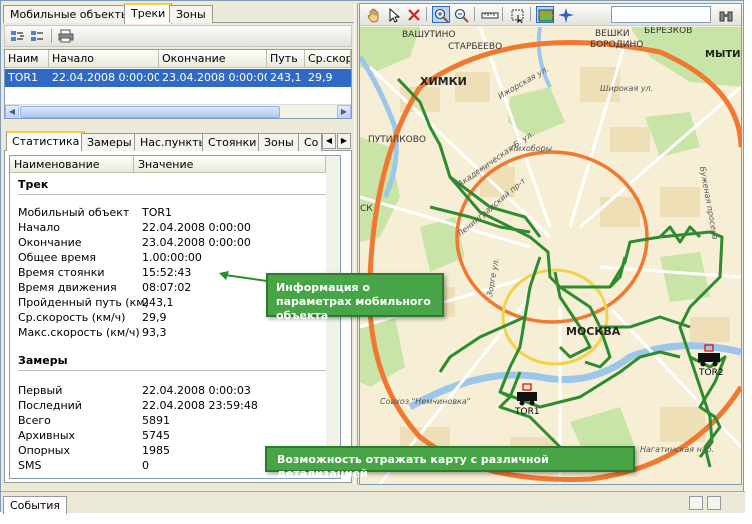  I want to click on tor1-label: TOR1, so click(527, 412).